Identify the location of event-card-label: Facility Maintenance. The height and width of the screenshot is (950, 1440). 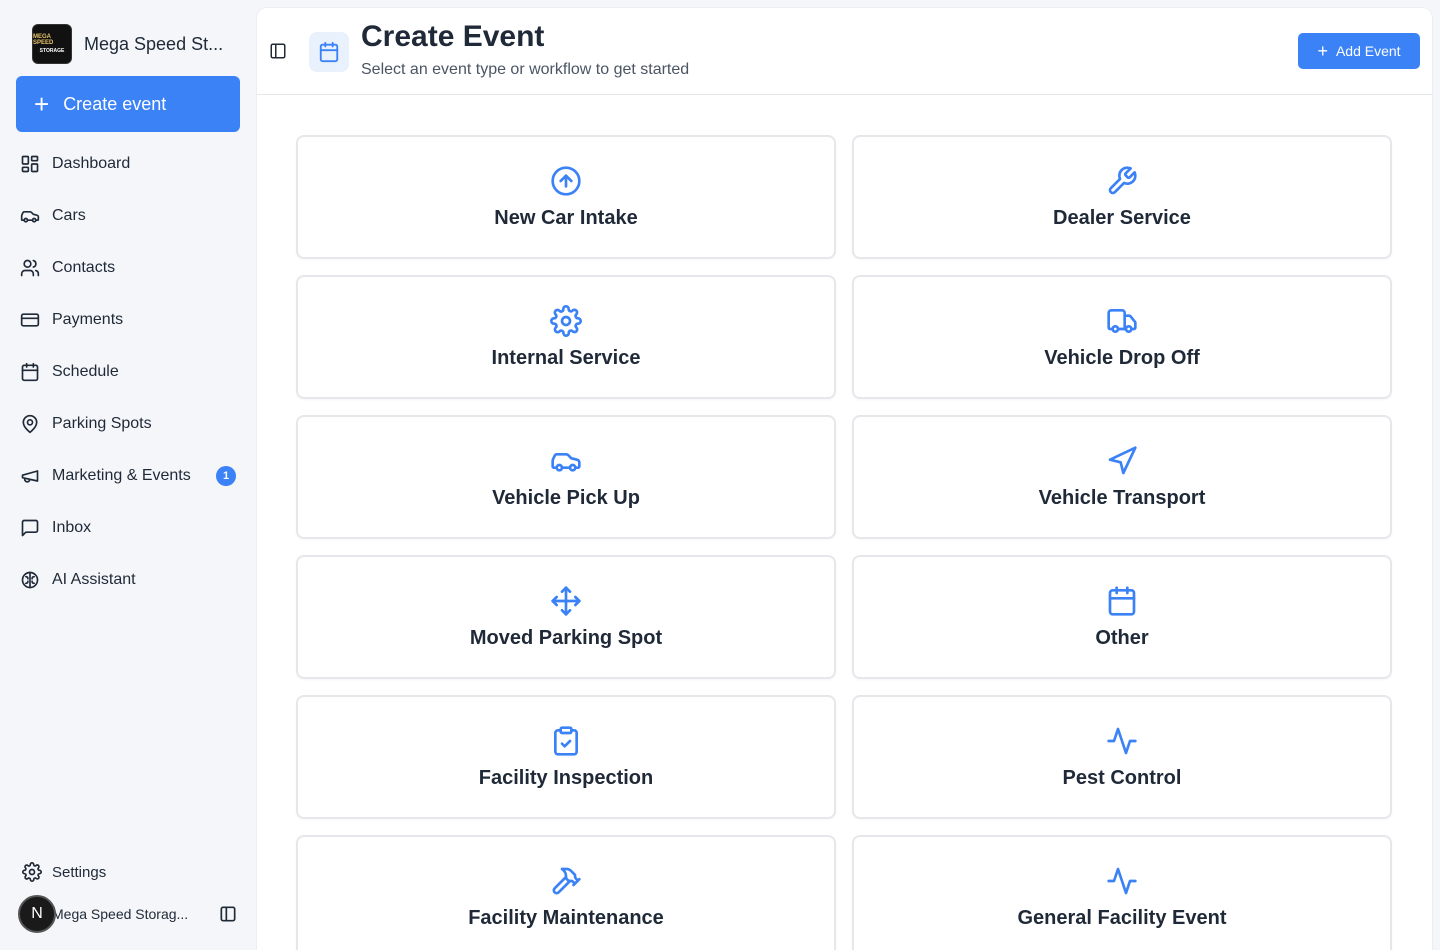
(566, 917).